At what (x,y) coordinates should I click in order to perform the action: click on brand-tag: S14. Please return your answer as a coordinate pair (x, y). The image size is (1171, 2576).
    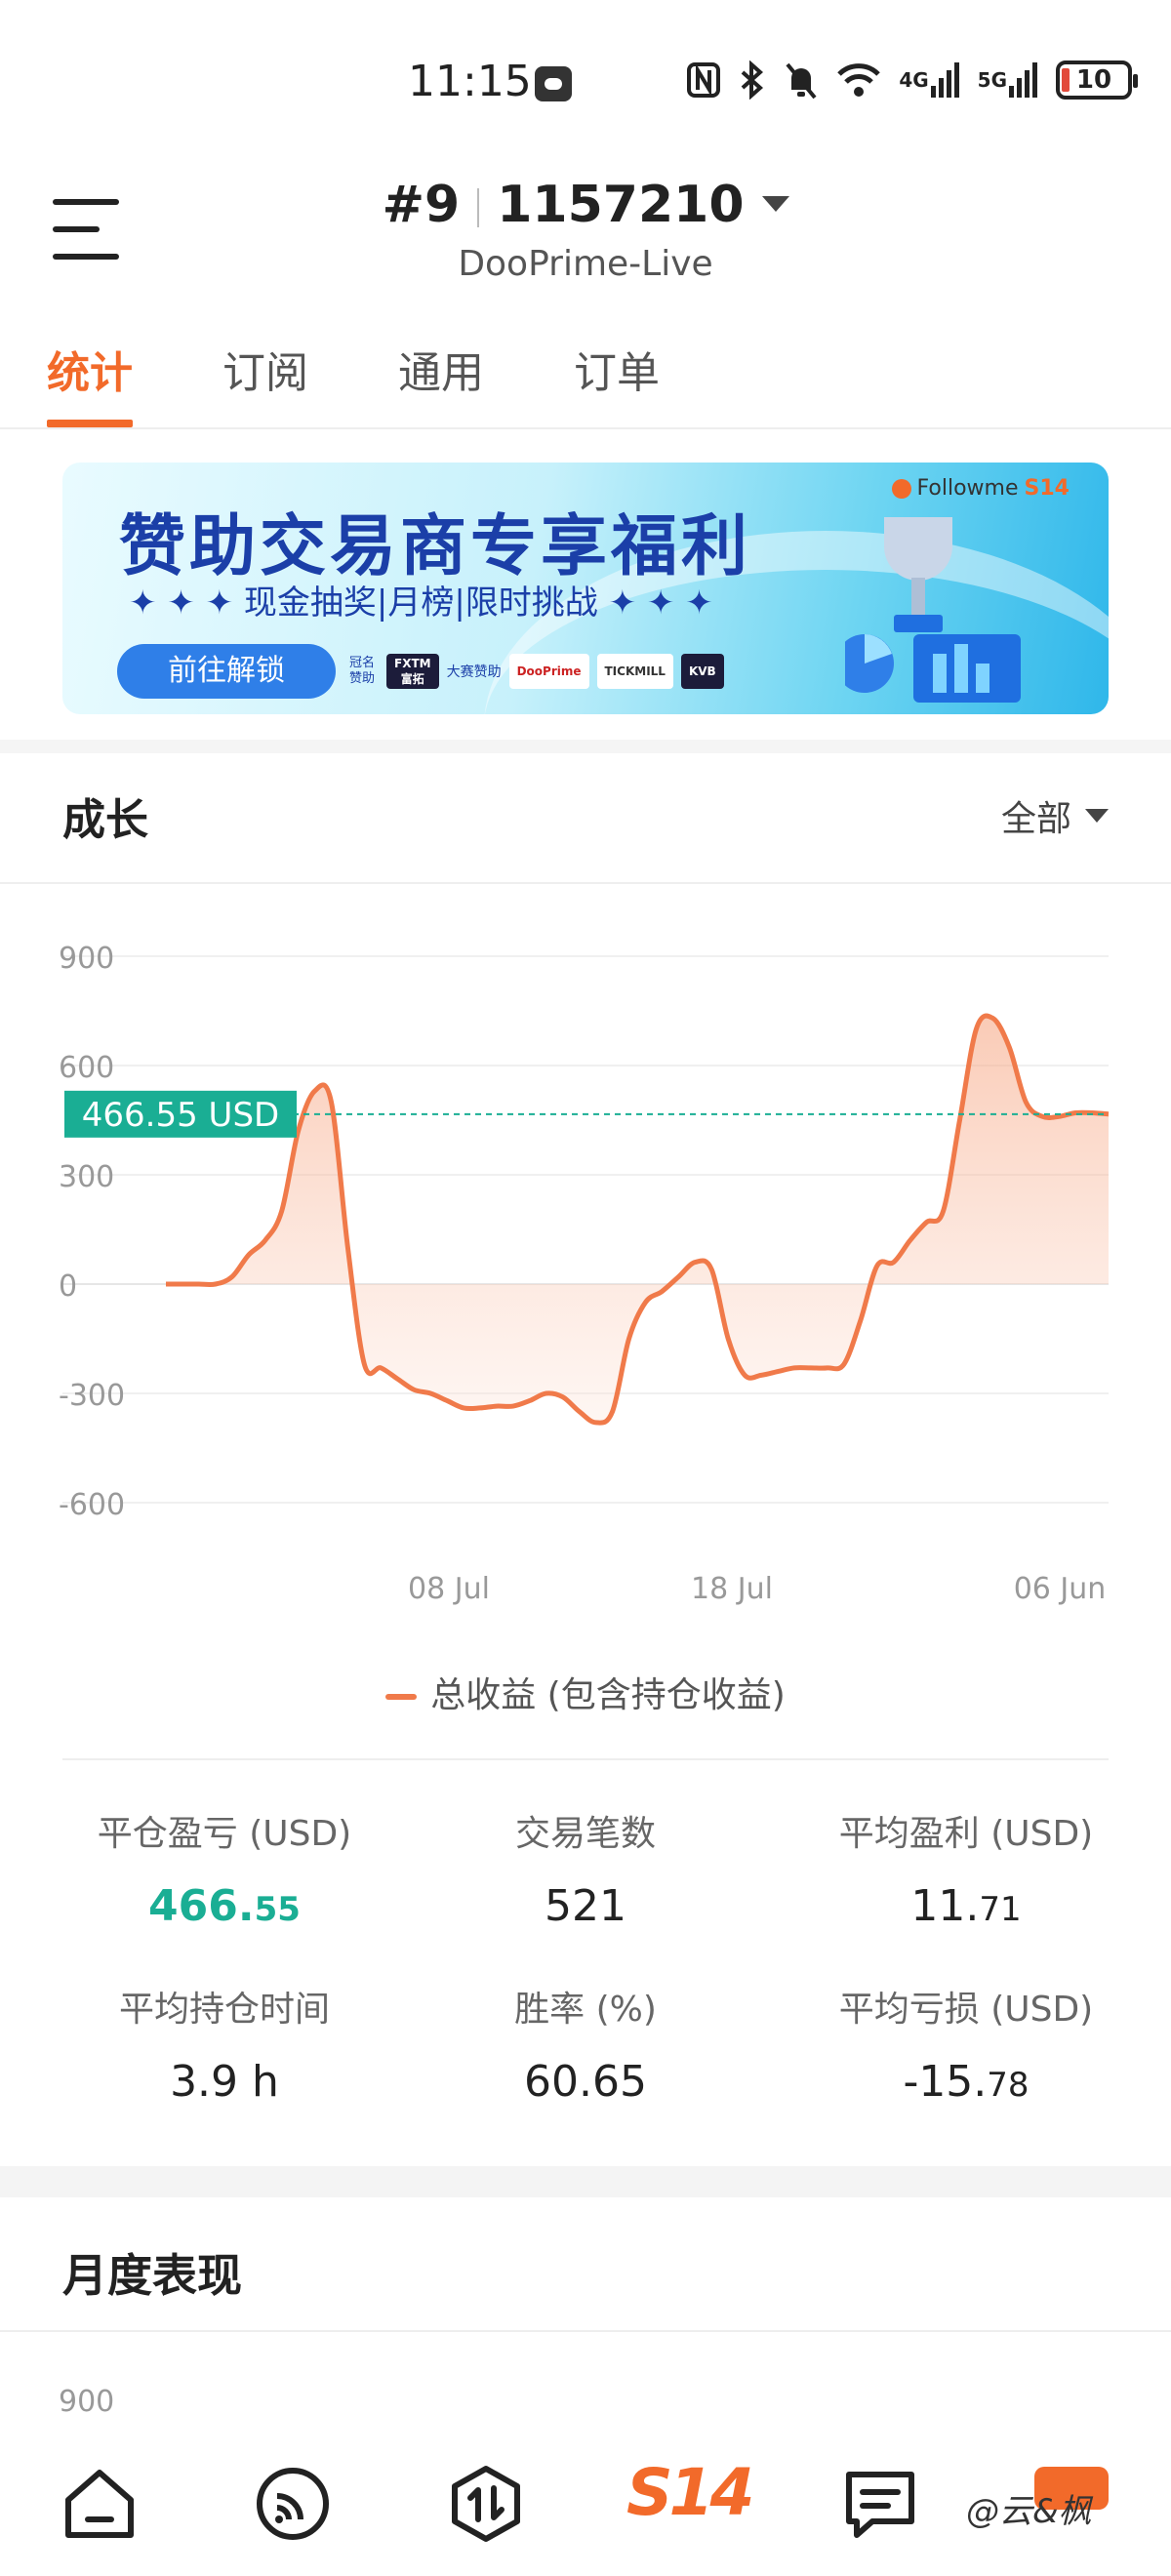
    Looking at the image, I should click on (1047, 488).